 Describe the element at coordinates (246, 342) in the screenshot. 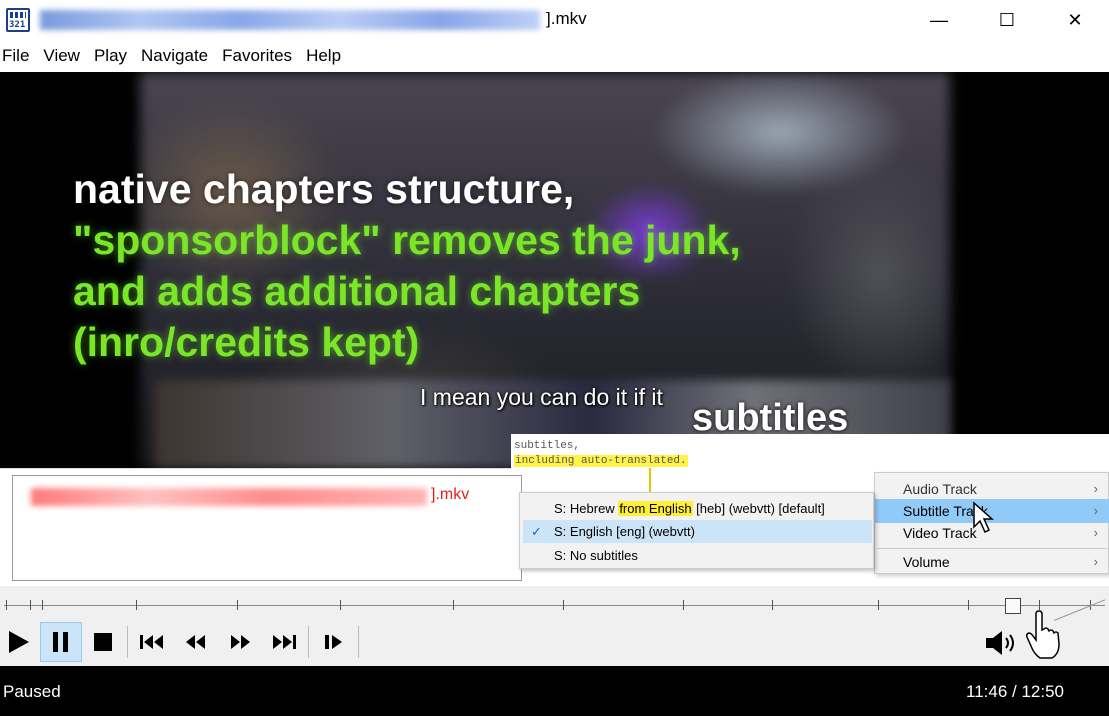

I see `overlay-line: (inro/credits kept)` at that location.